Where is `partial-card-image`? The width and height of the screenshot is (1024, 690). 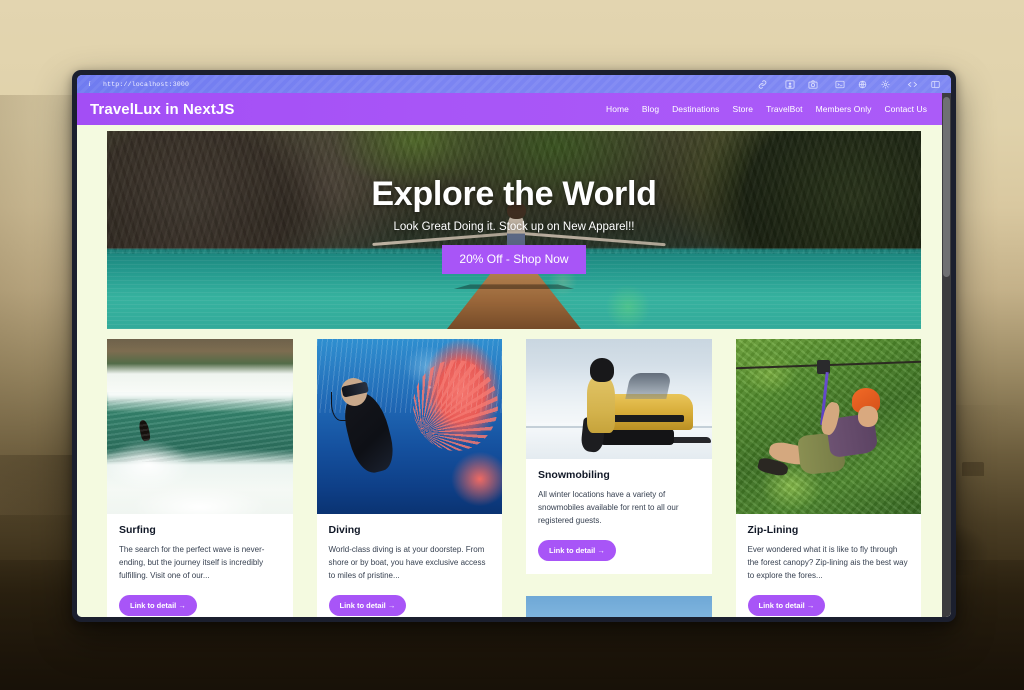 partial-card-image is located at coordinates (619, 606).